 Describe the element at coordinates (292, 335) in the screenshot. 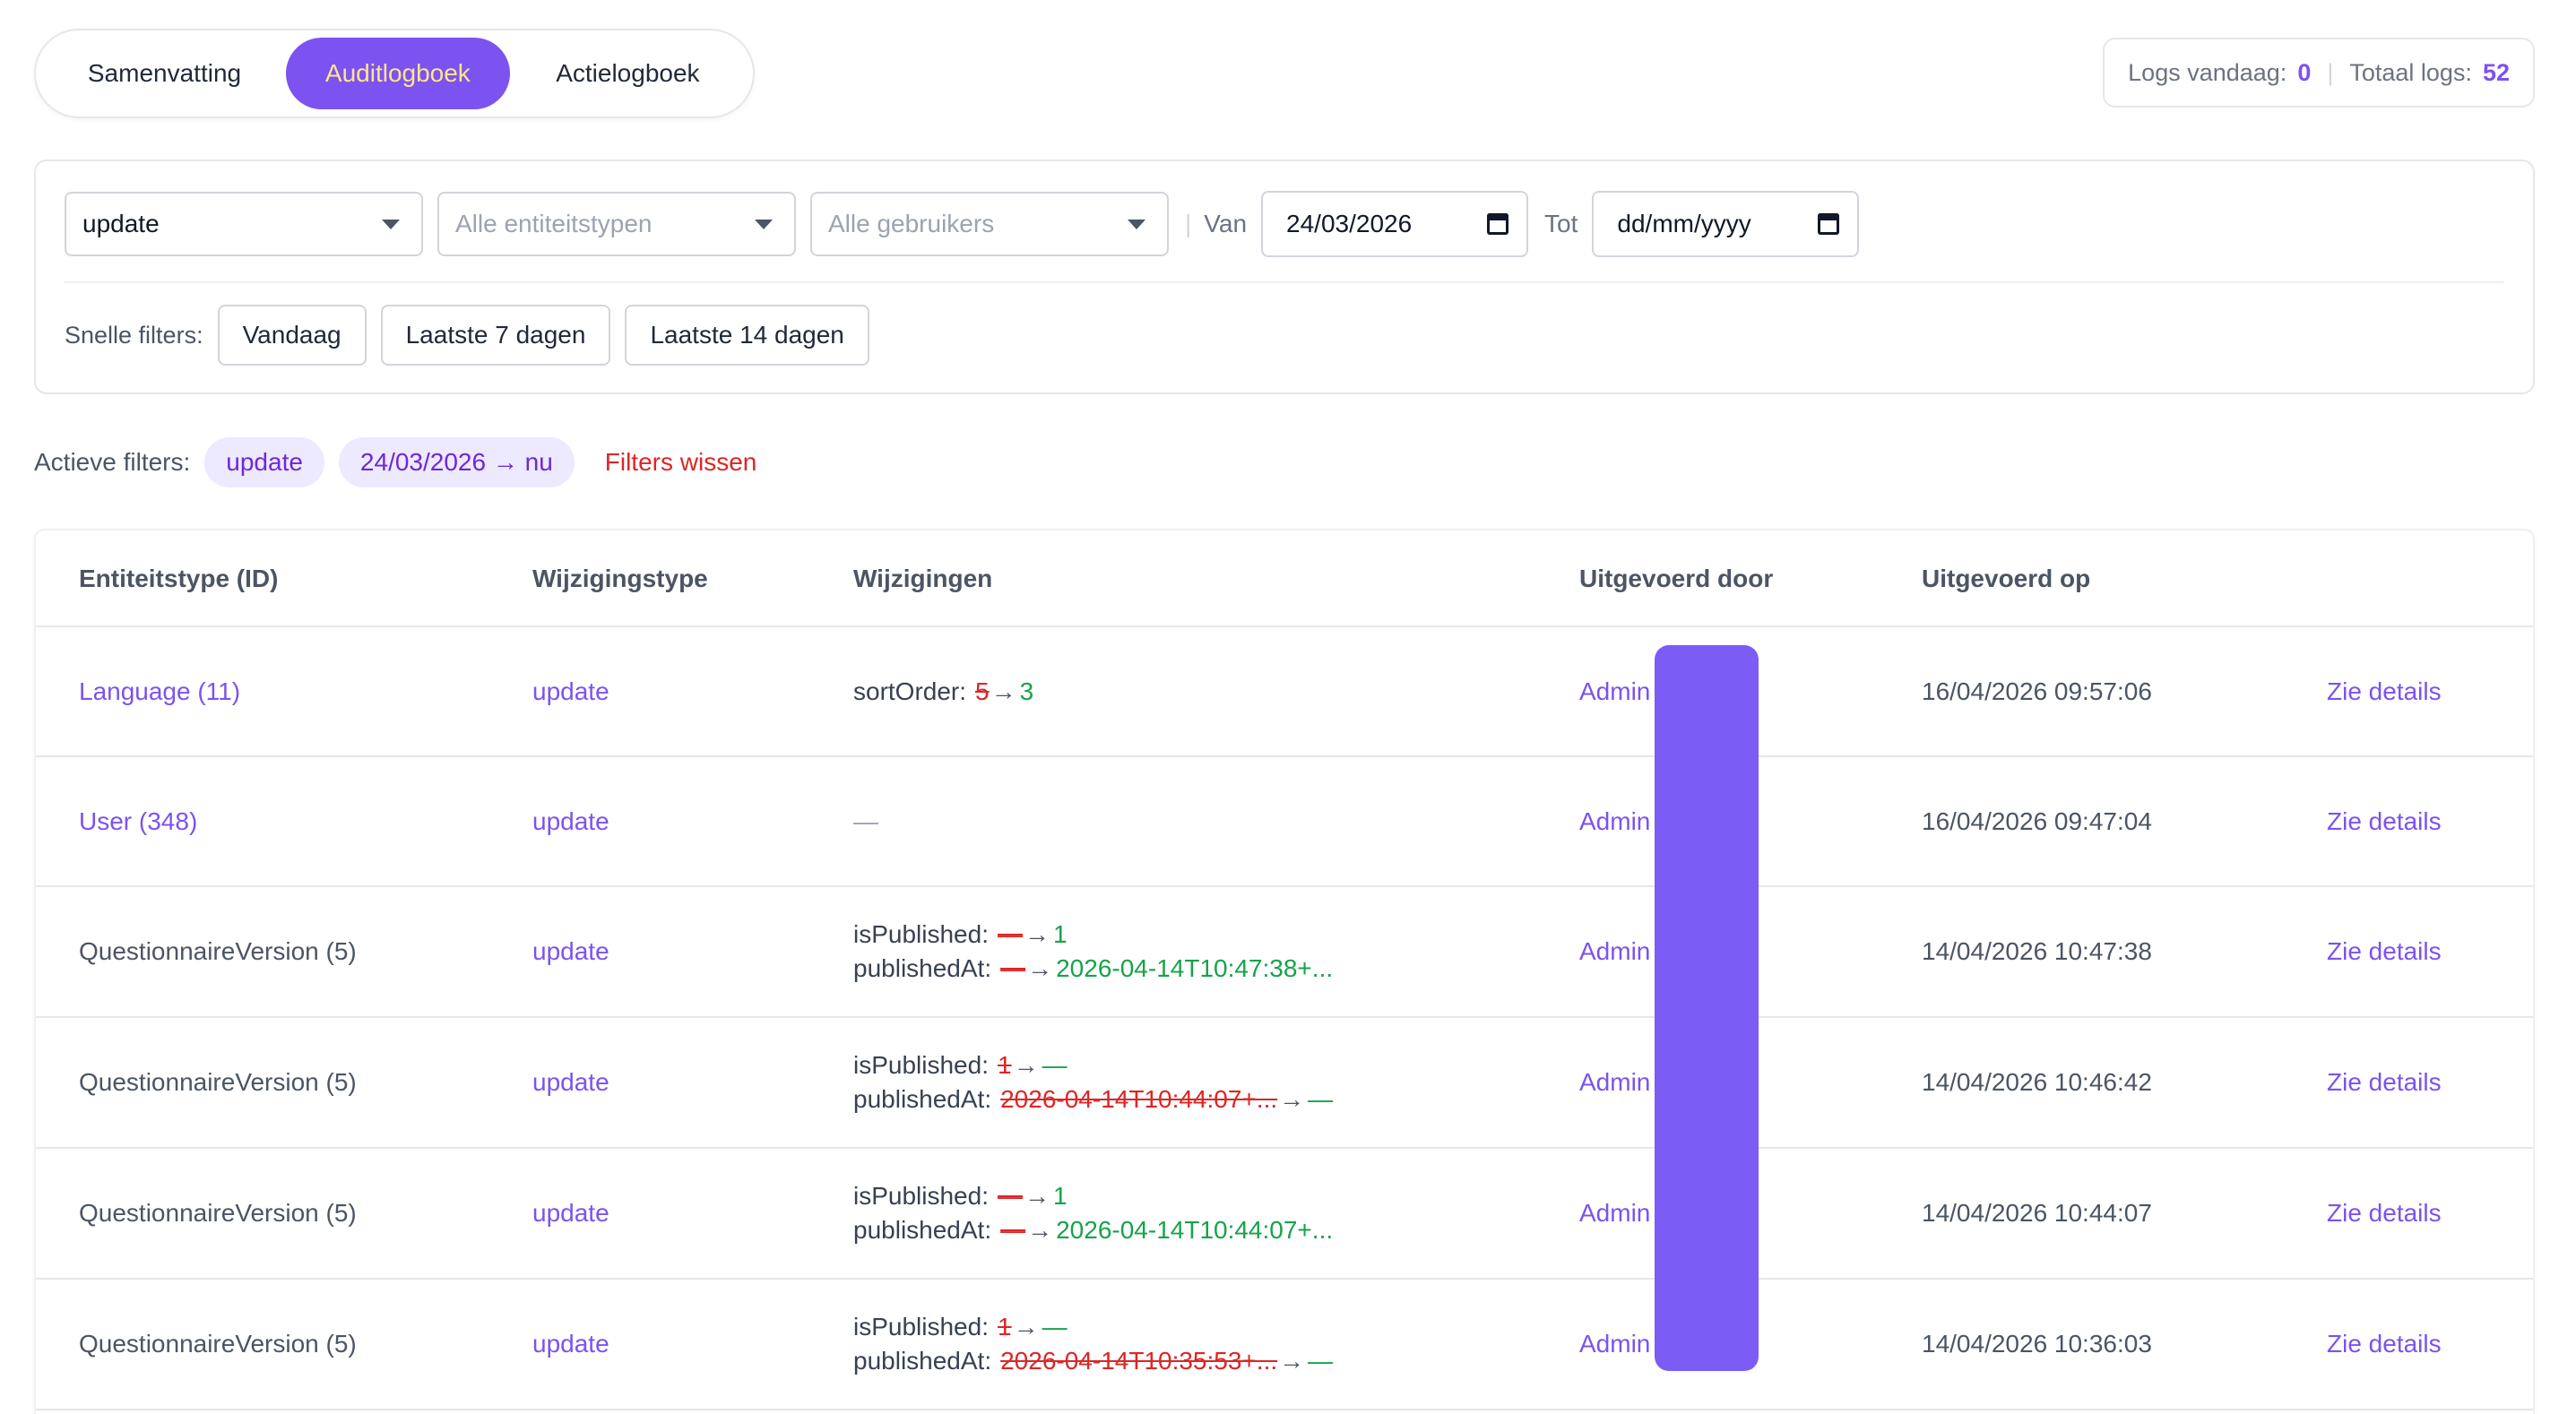

I see `quick-filter-today-button: Vandaag` at that location.